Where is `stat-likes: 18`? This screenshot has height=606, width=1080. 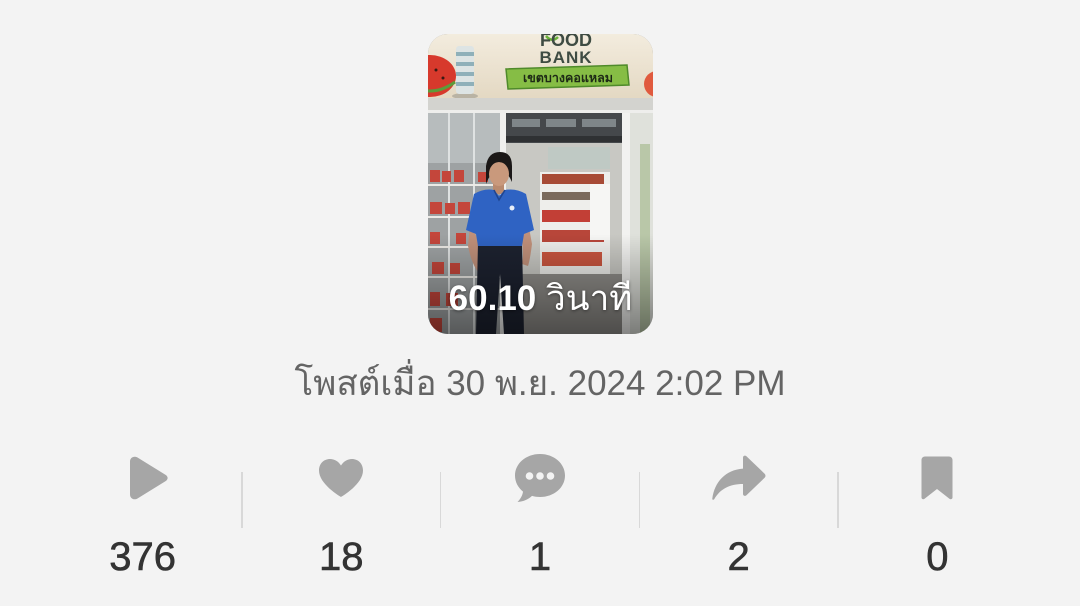 stat-likes: 18 is located at coordinates (341, 518).